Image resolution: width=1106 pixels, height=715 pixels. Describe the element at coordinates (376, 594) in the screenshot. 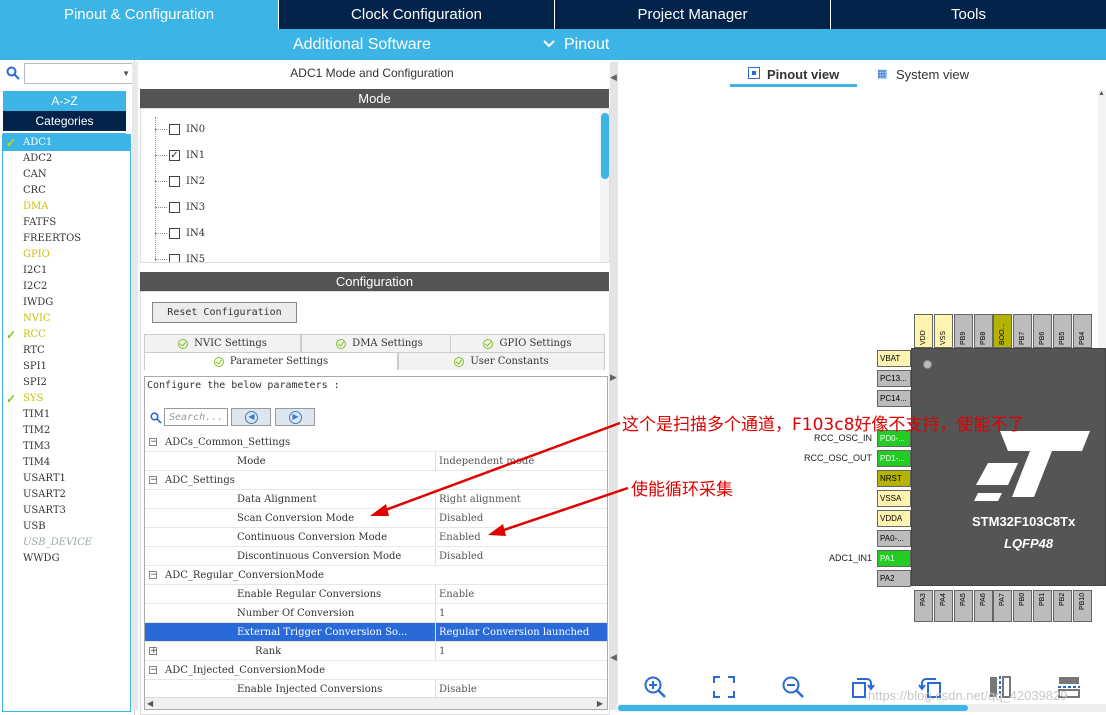

I see `param-row: Enable Regular Conversions Enable` at that location.